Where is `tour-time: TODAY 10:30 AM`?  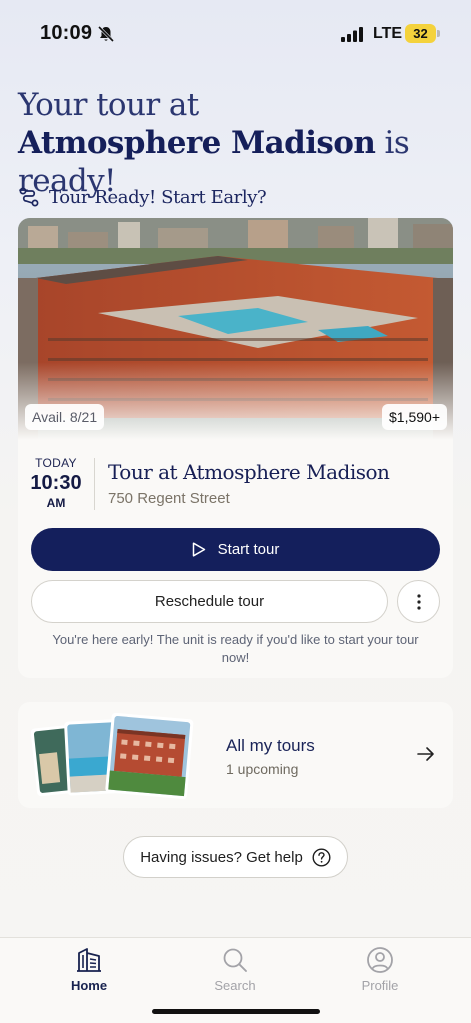 tour-time: TODAY 10:30 AM is located at coordinates (56, 483).